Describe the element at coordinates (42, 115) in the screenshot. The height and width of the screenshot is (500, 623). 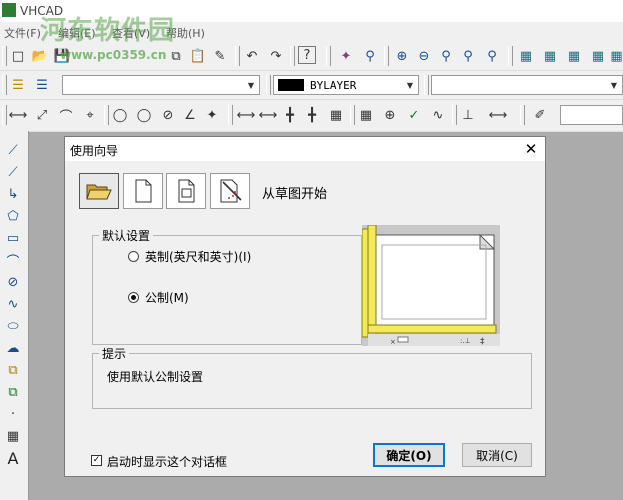
I see `aligned-dimension-icon: ⤢` at that location.